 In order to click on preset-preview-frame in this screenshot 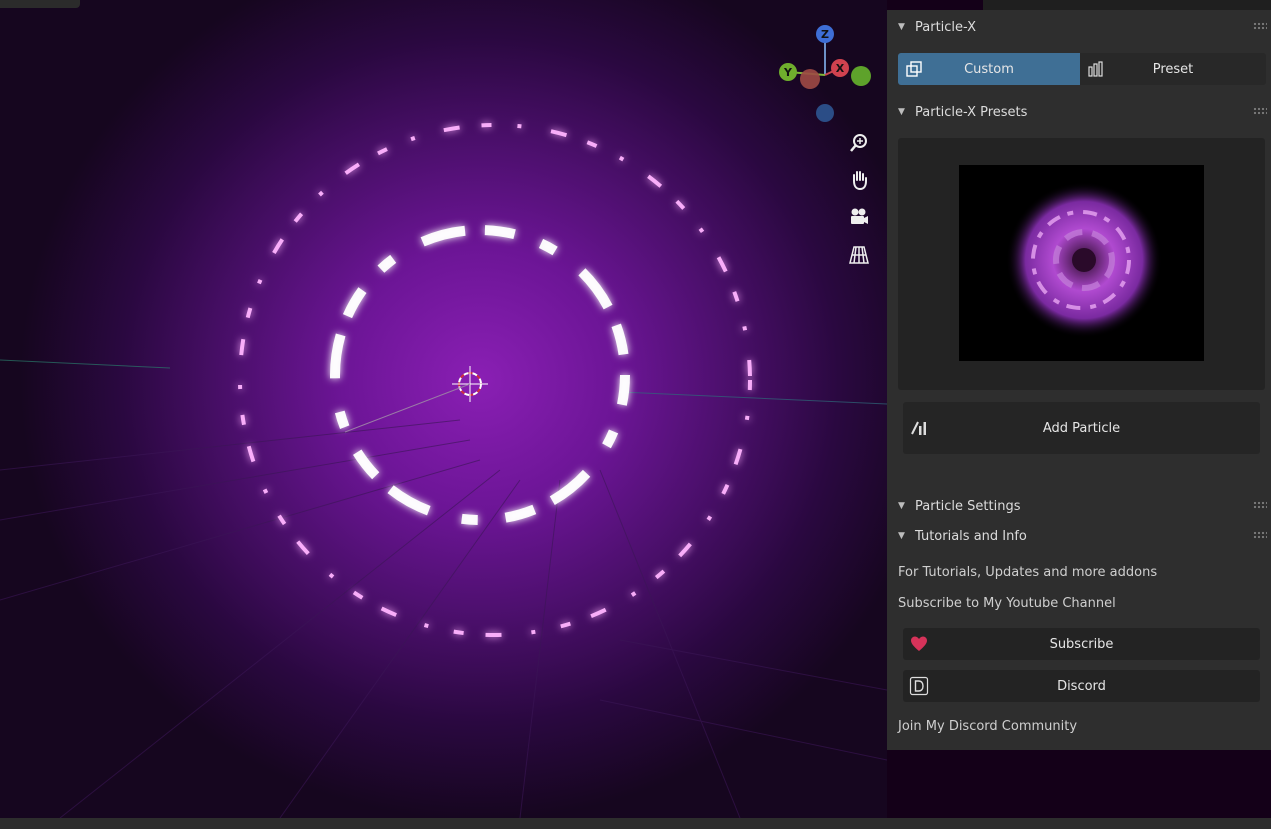, I will do `click(1081, 264)`.